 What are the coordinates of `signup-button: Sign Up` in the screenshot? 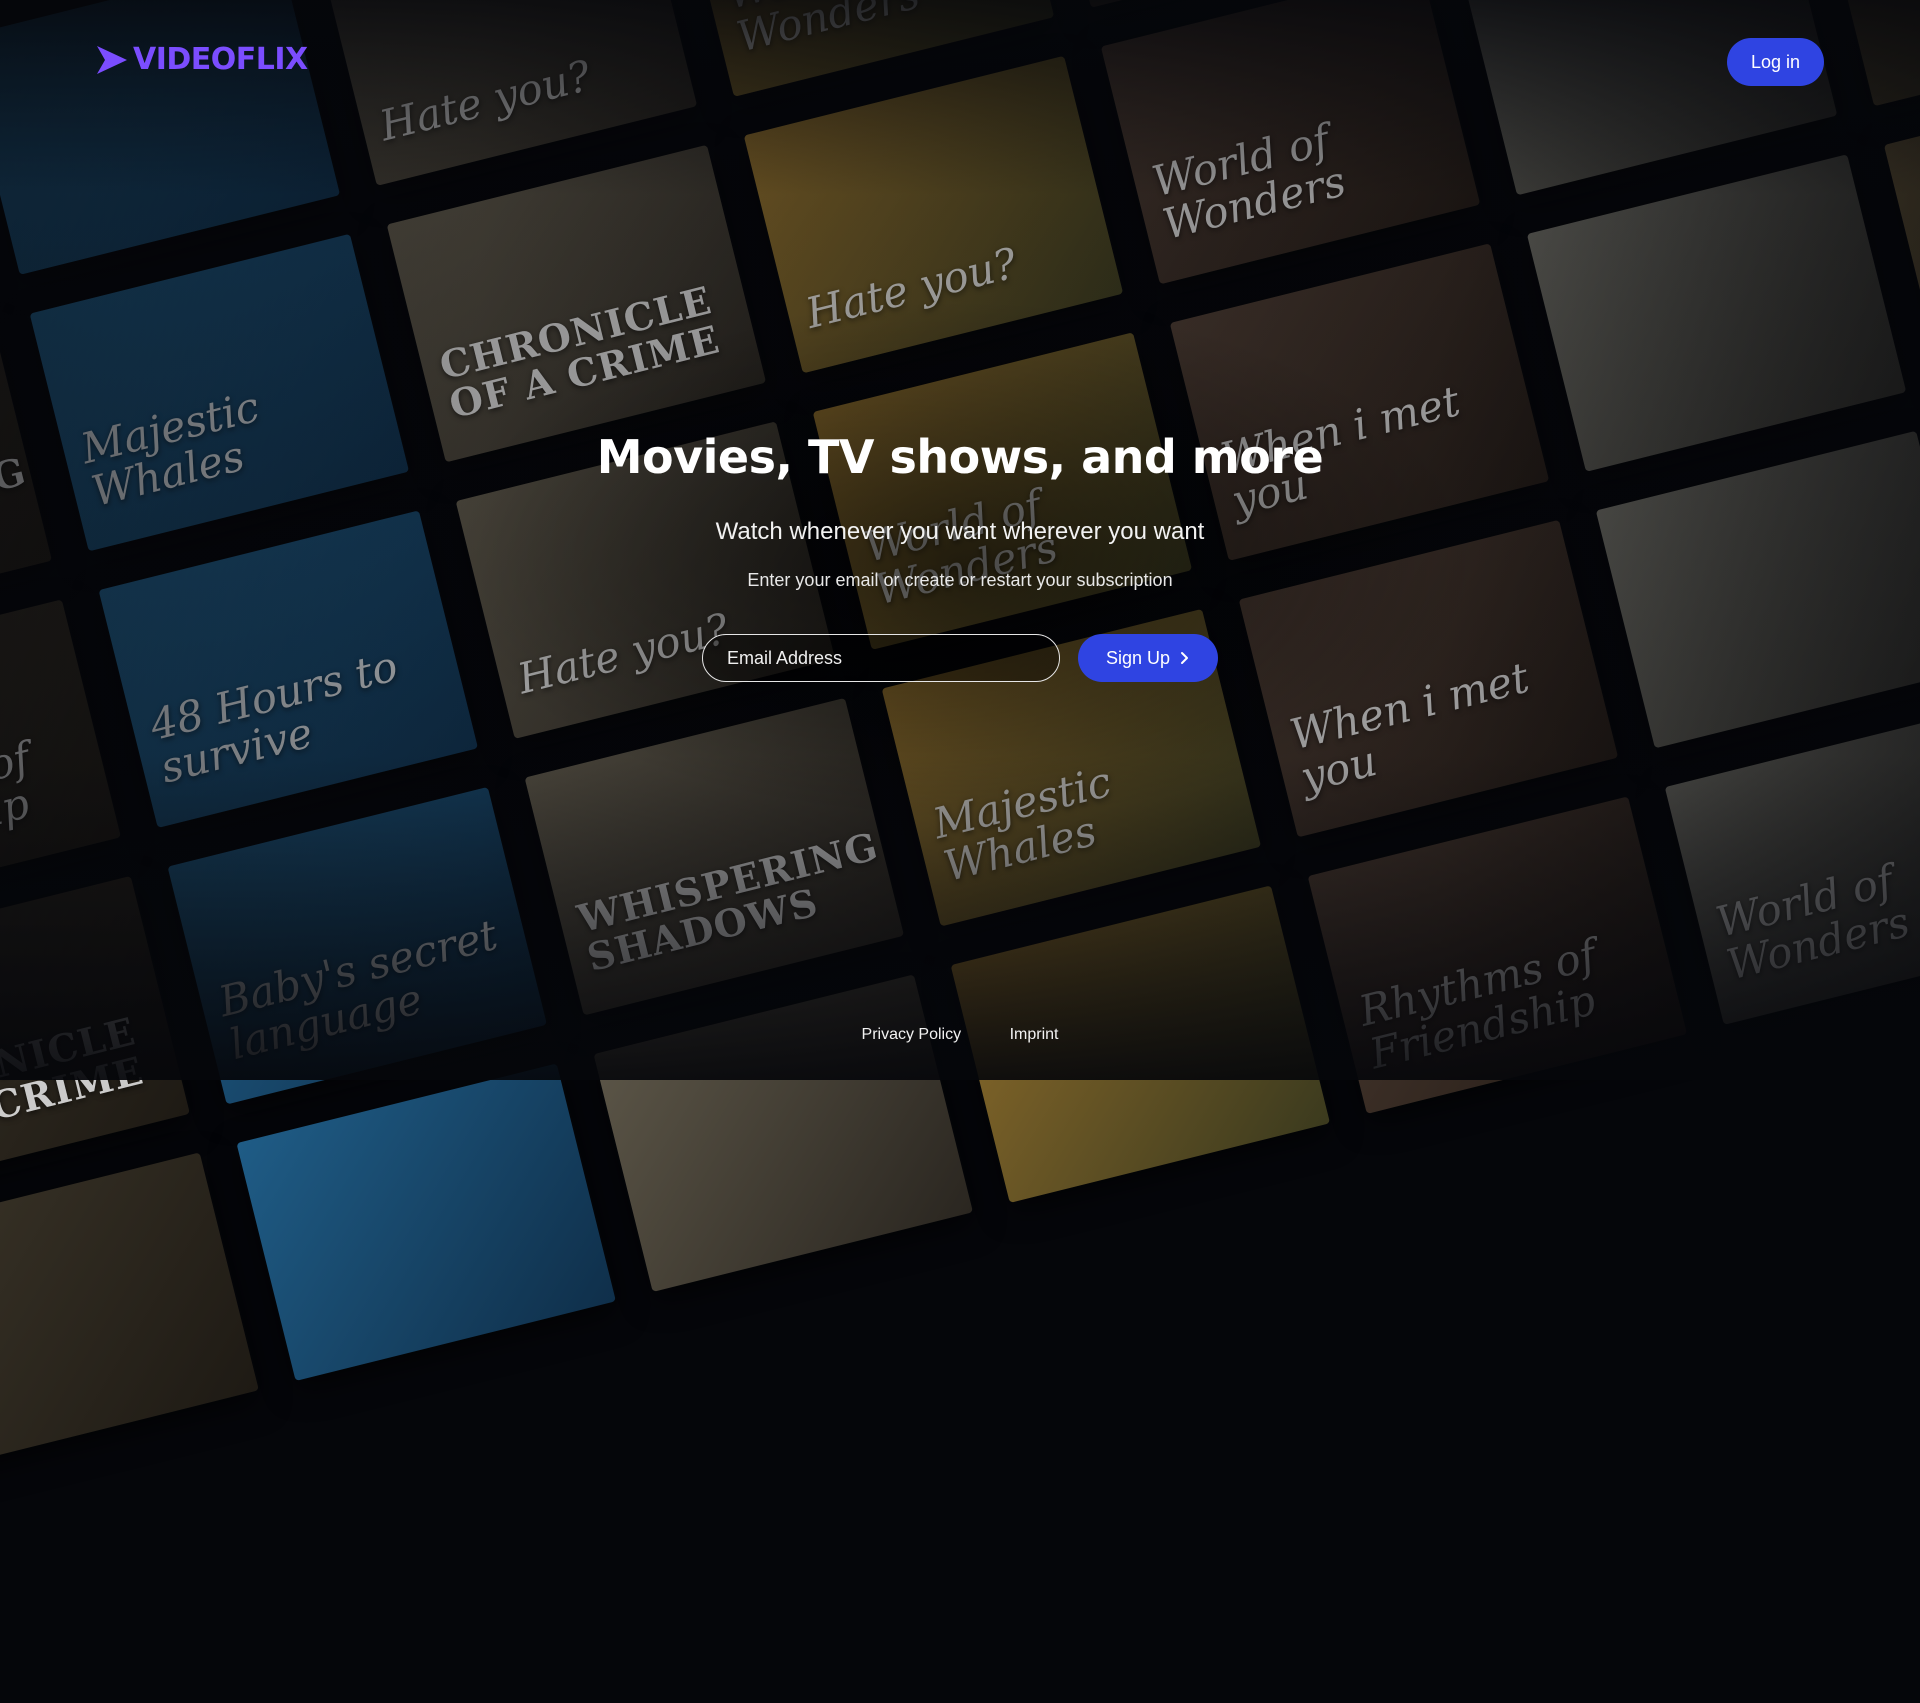 It's located at (1148, 658).